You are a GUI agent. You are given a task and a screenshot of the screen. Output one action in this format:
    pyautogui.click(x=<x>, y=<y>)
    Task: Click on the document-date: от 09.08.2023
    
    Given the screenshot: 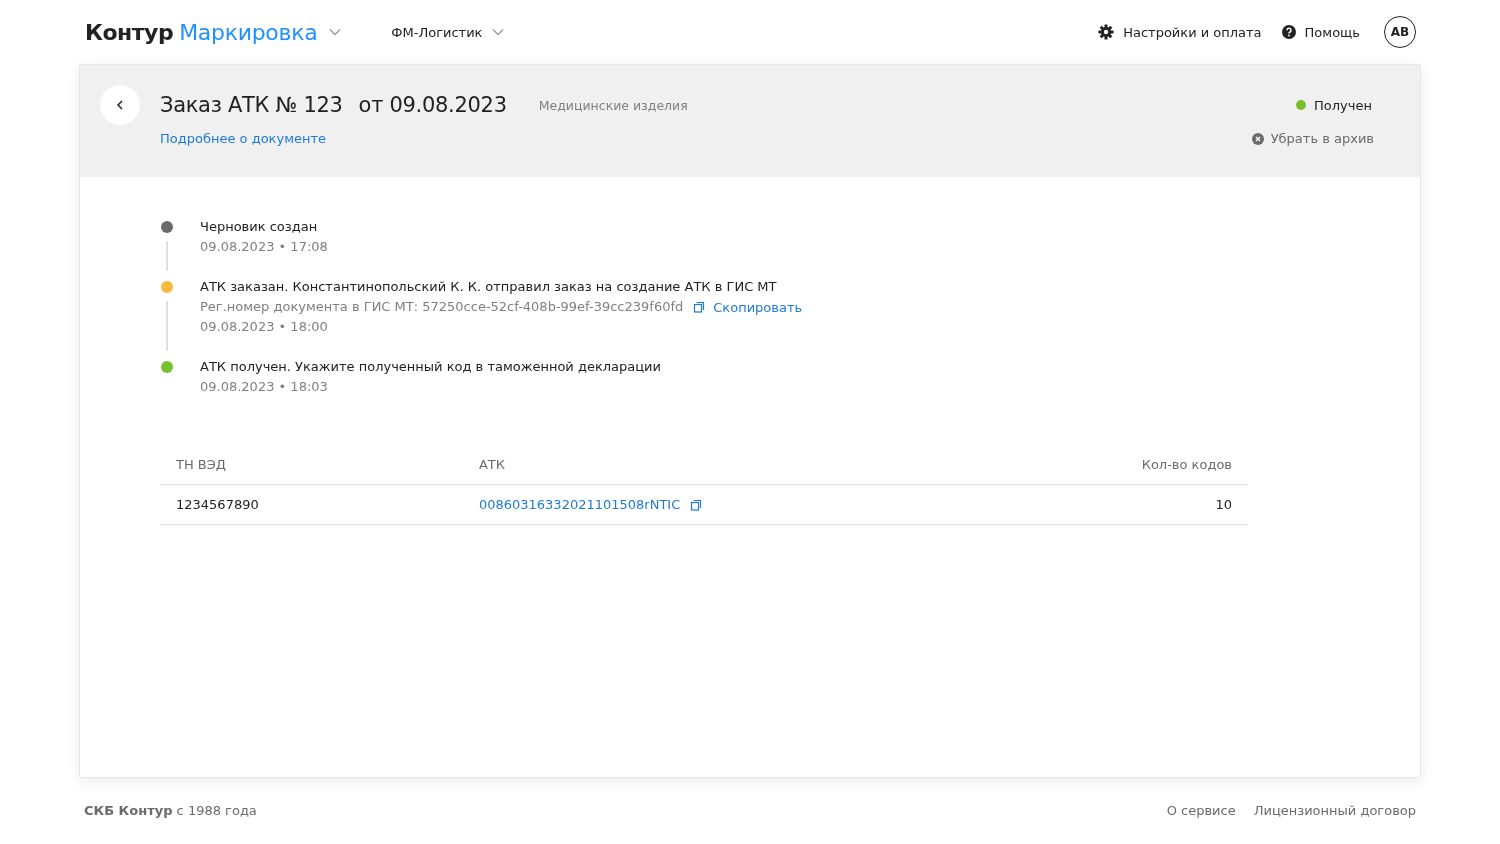 What is the action you would take?
    pyautogui.click(x=432, y=105)
    